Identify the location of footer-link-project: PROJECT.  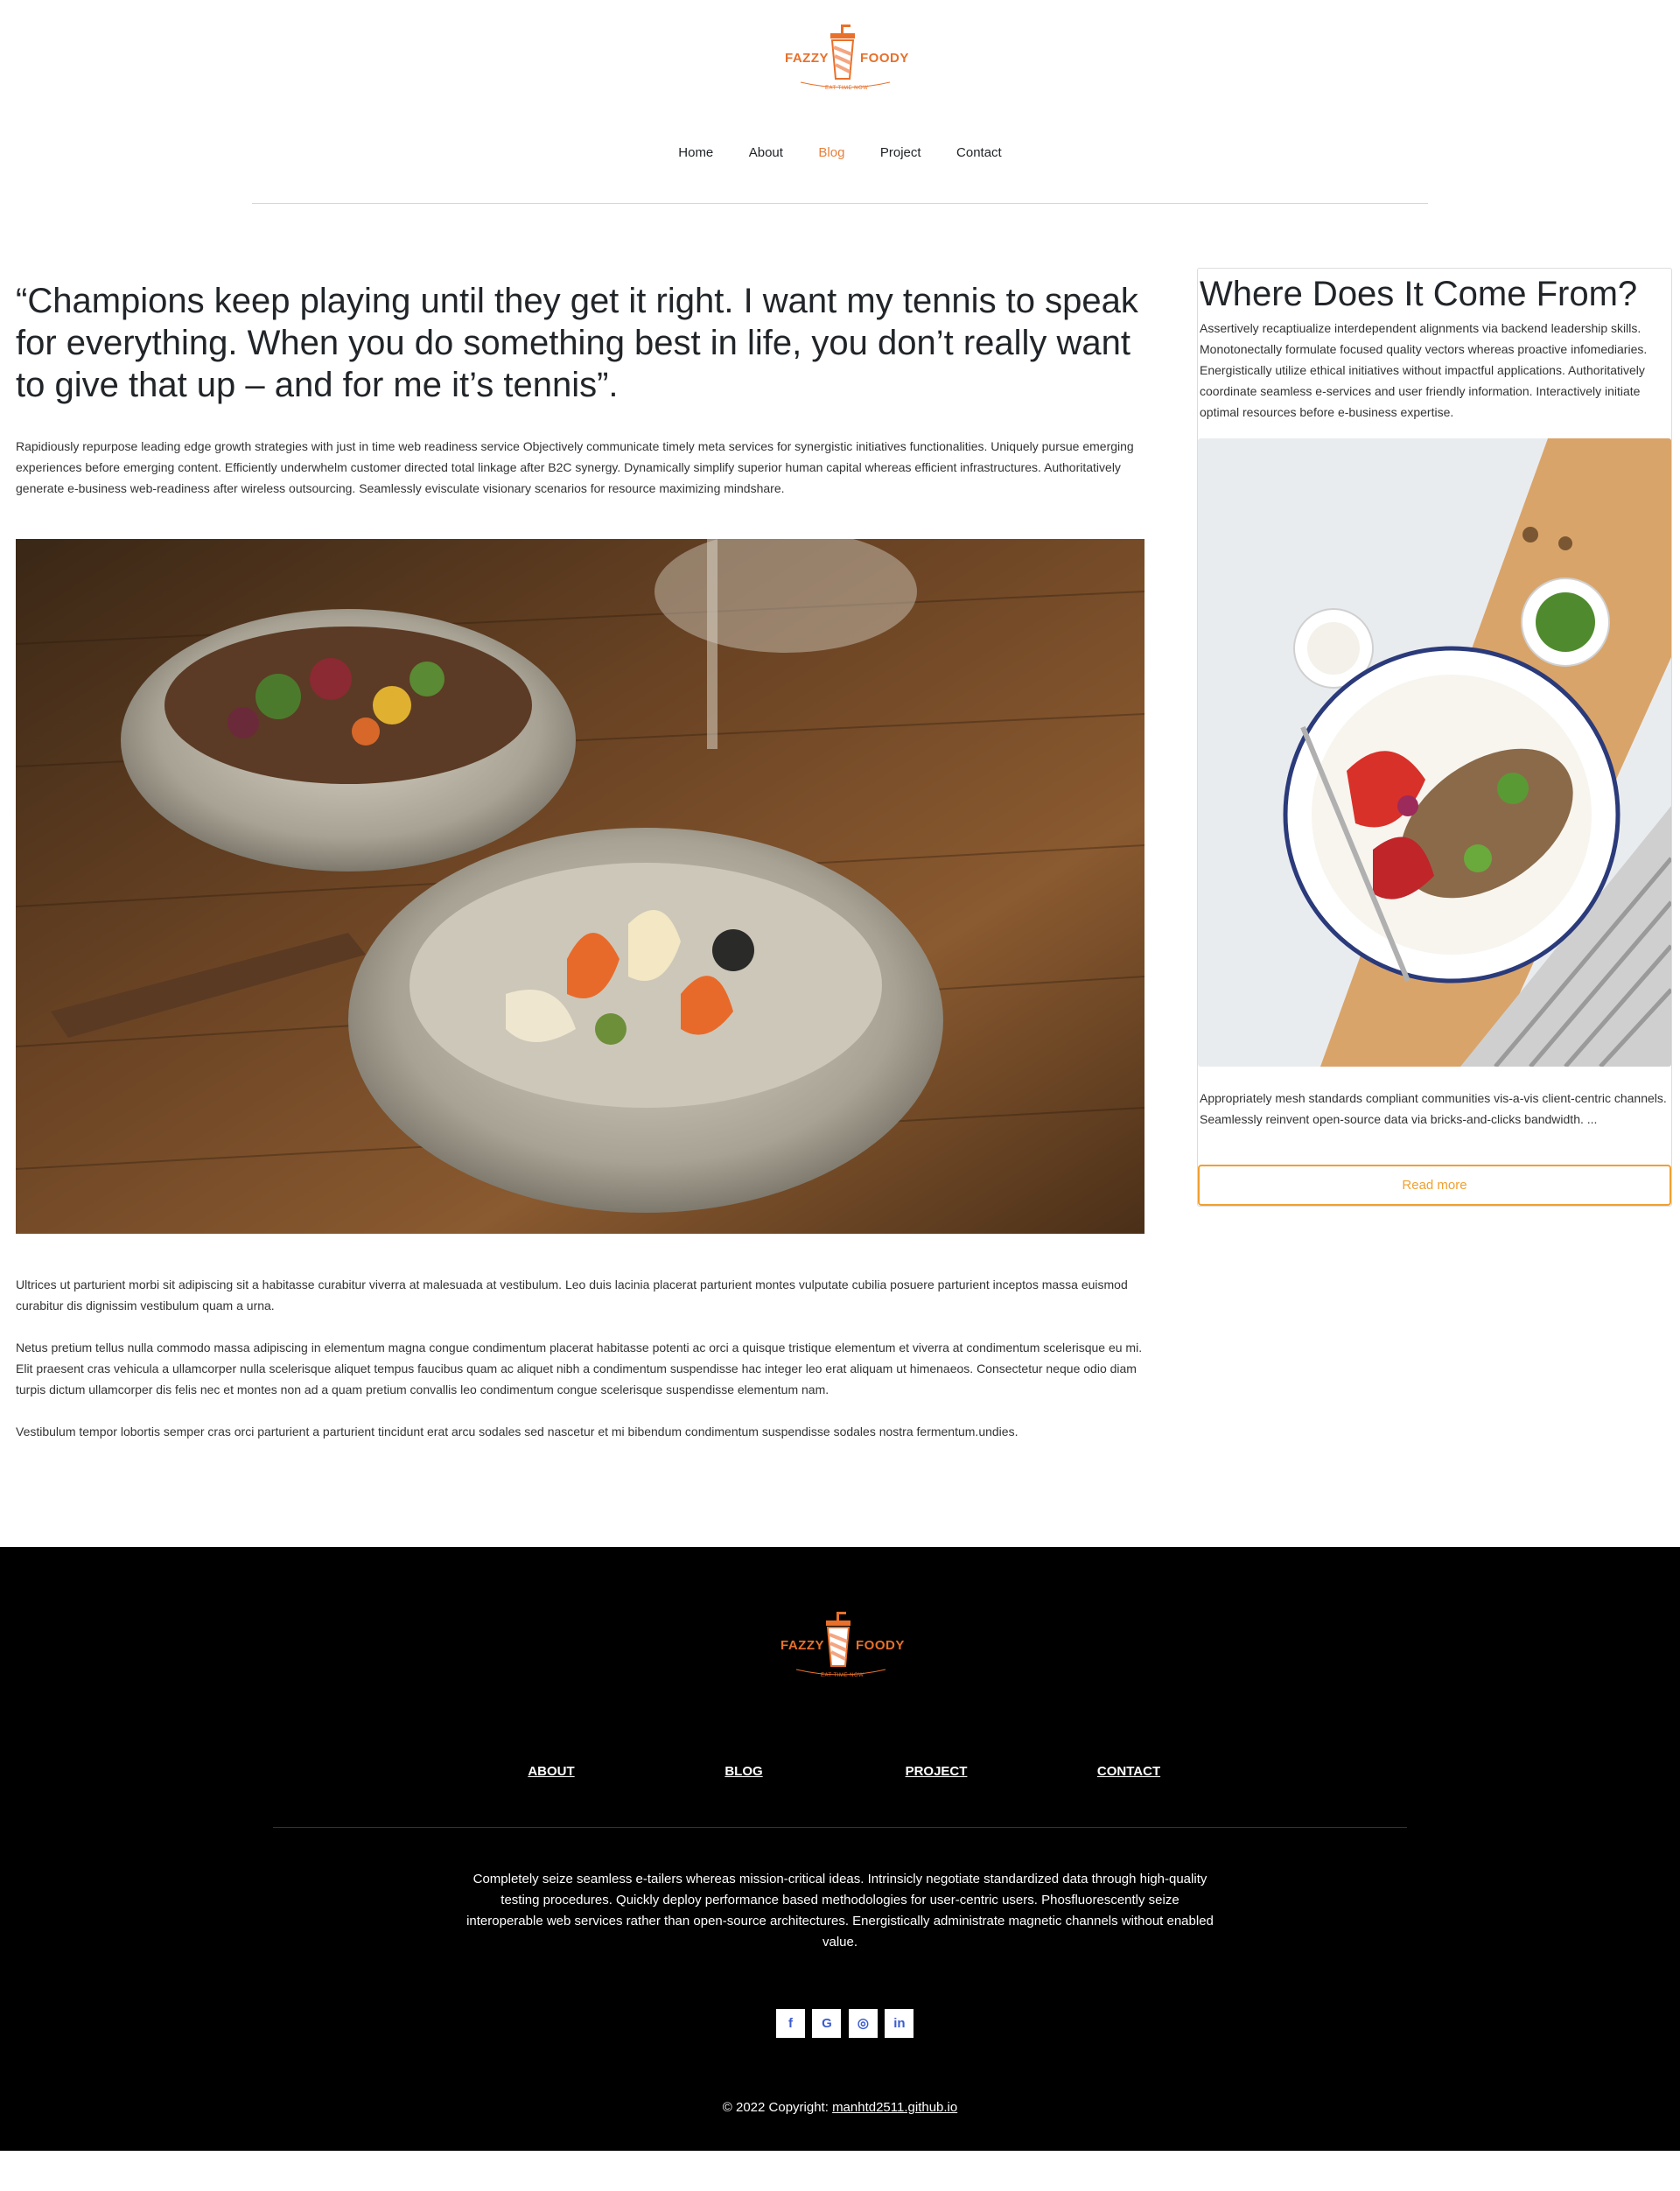
(936, 1771).